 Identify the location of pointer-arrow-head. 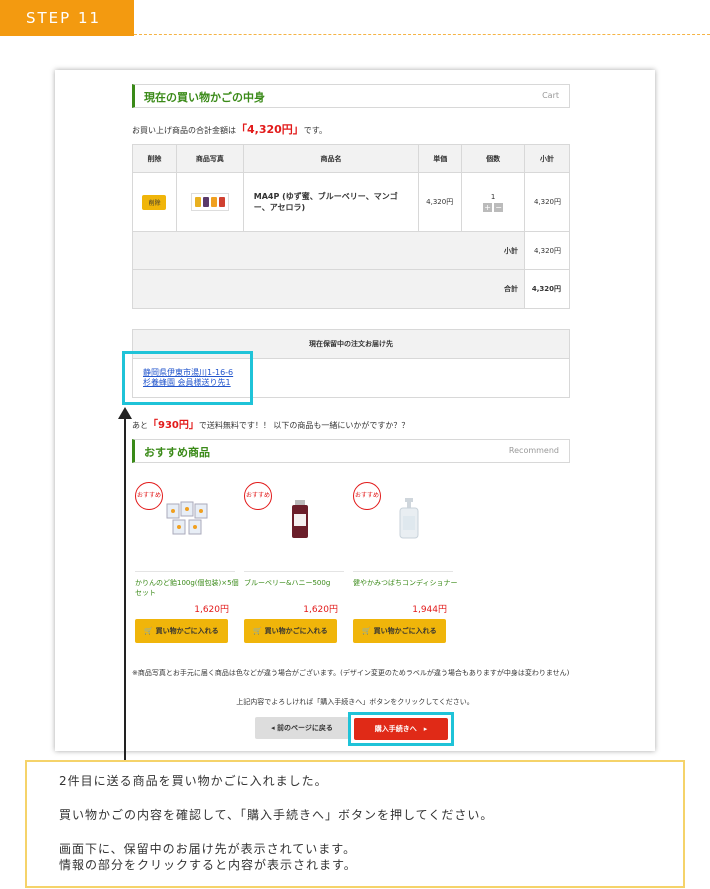
(125, 413).